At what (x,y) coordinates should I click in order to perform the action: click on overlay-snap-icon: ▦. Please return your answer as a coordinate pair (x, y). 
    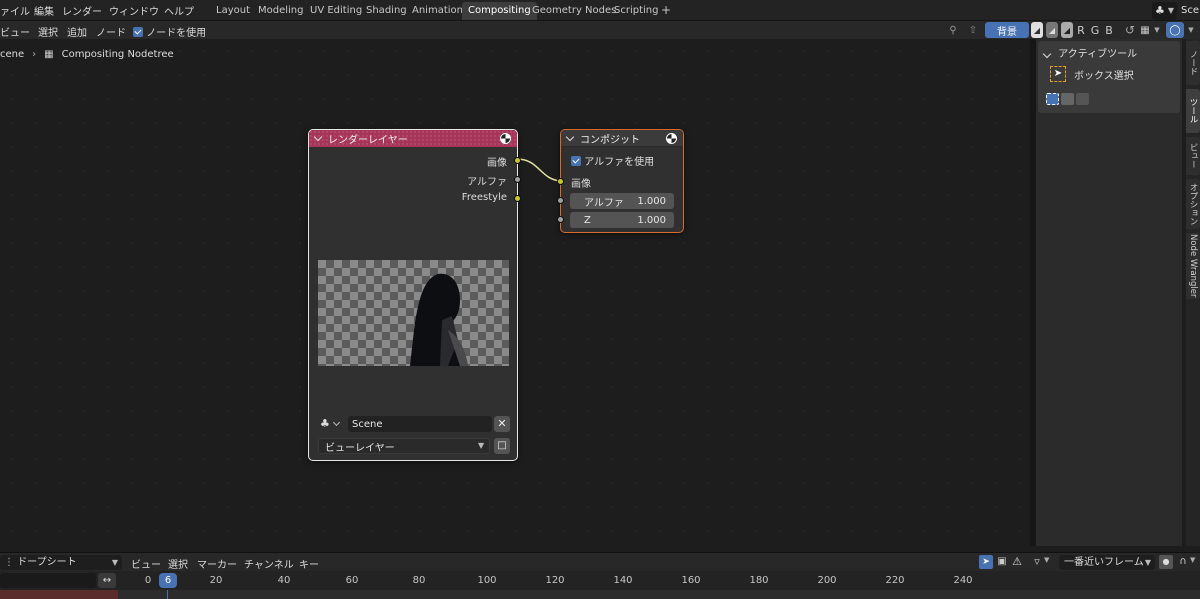
    Looking at the image, I should click on (1145, 30).